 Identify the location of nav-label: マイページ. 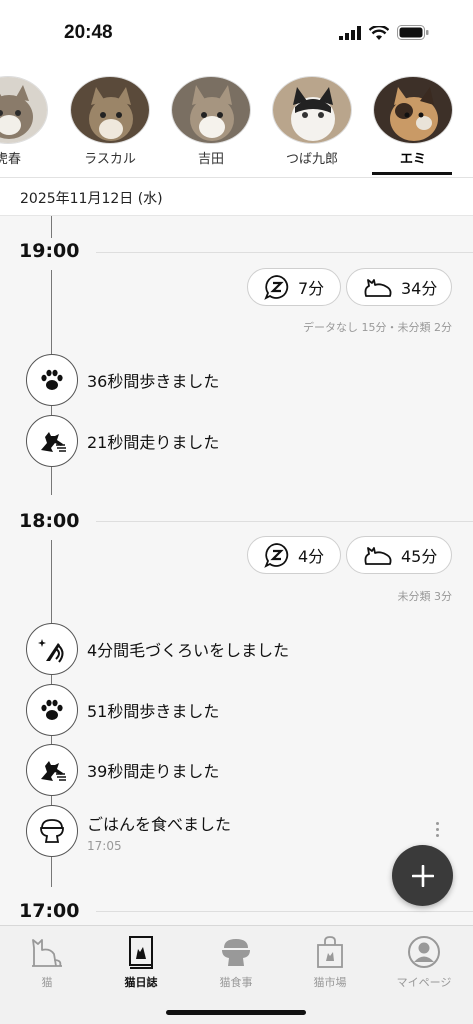
(424, 982).